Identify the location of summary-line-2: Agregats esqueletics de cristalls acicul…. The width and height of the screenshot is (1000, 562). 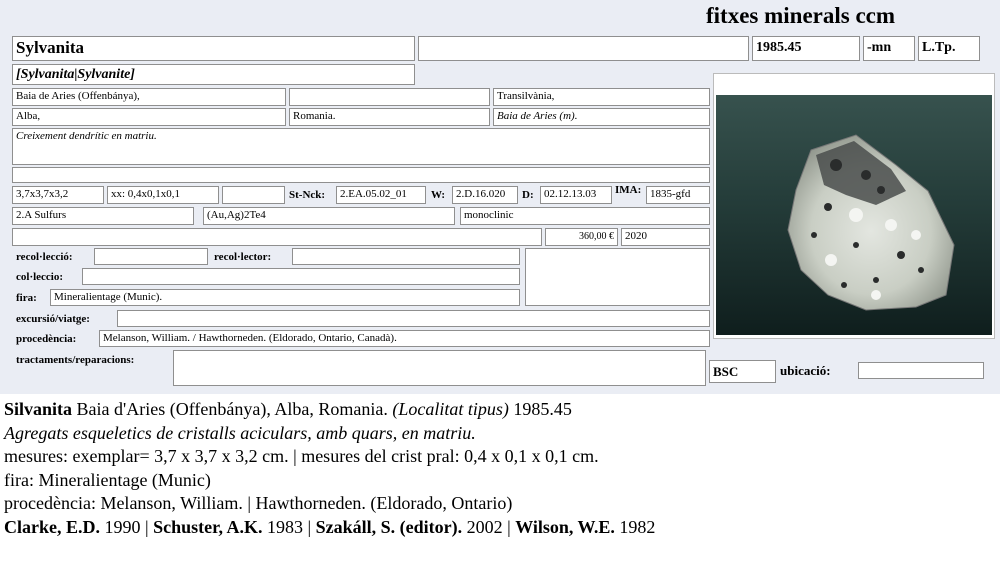
(499, 434).